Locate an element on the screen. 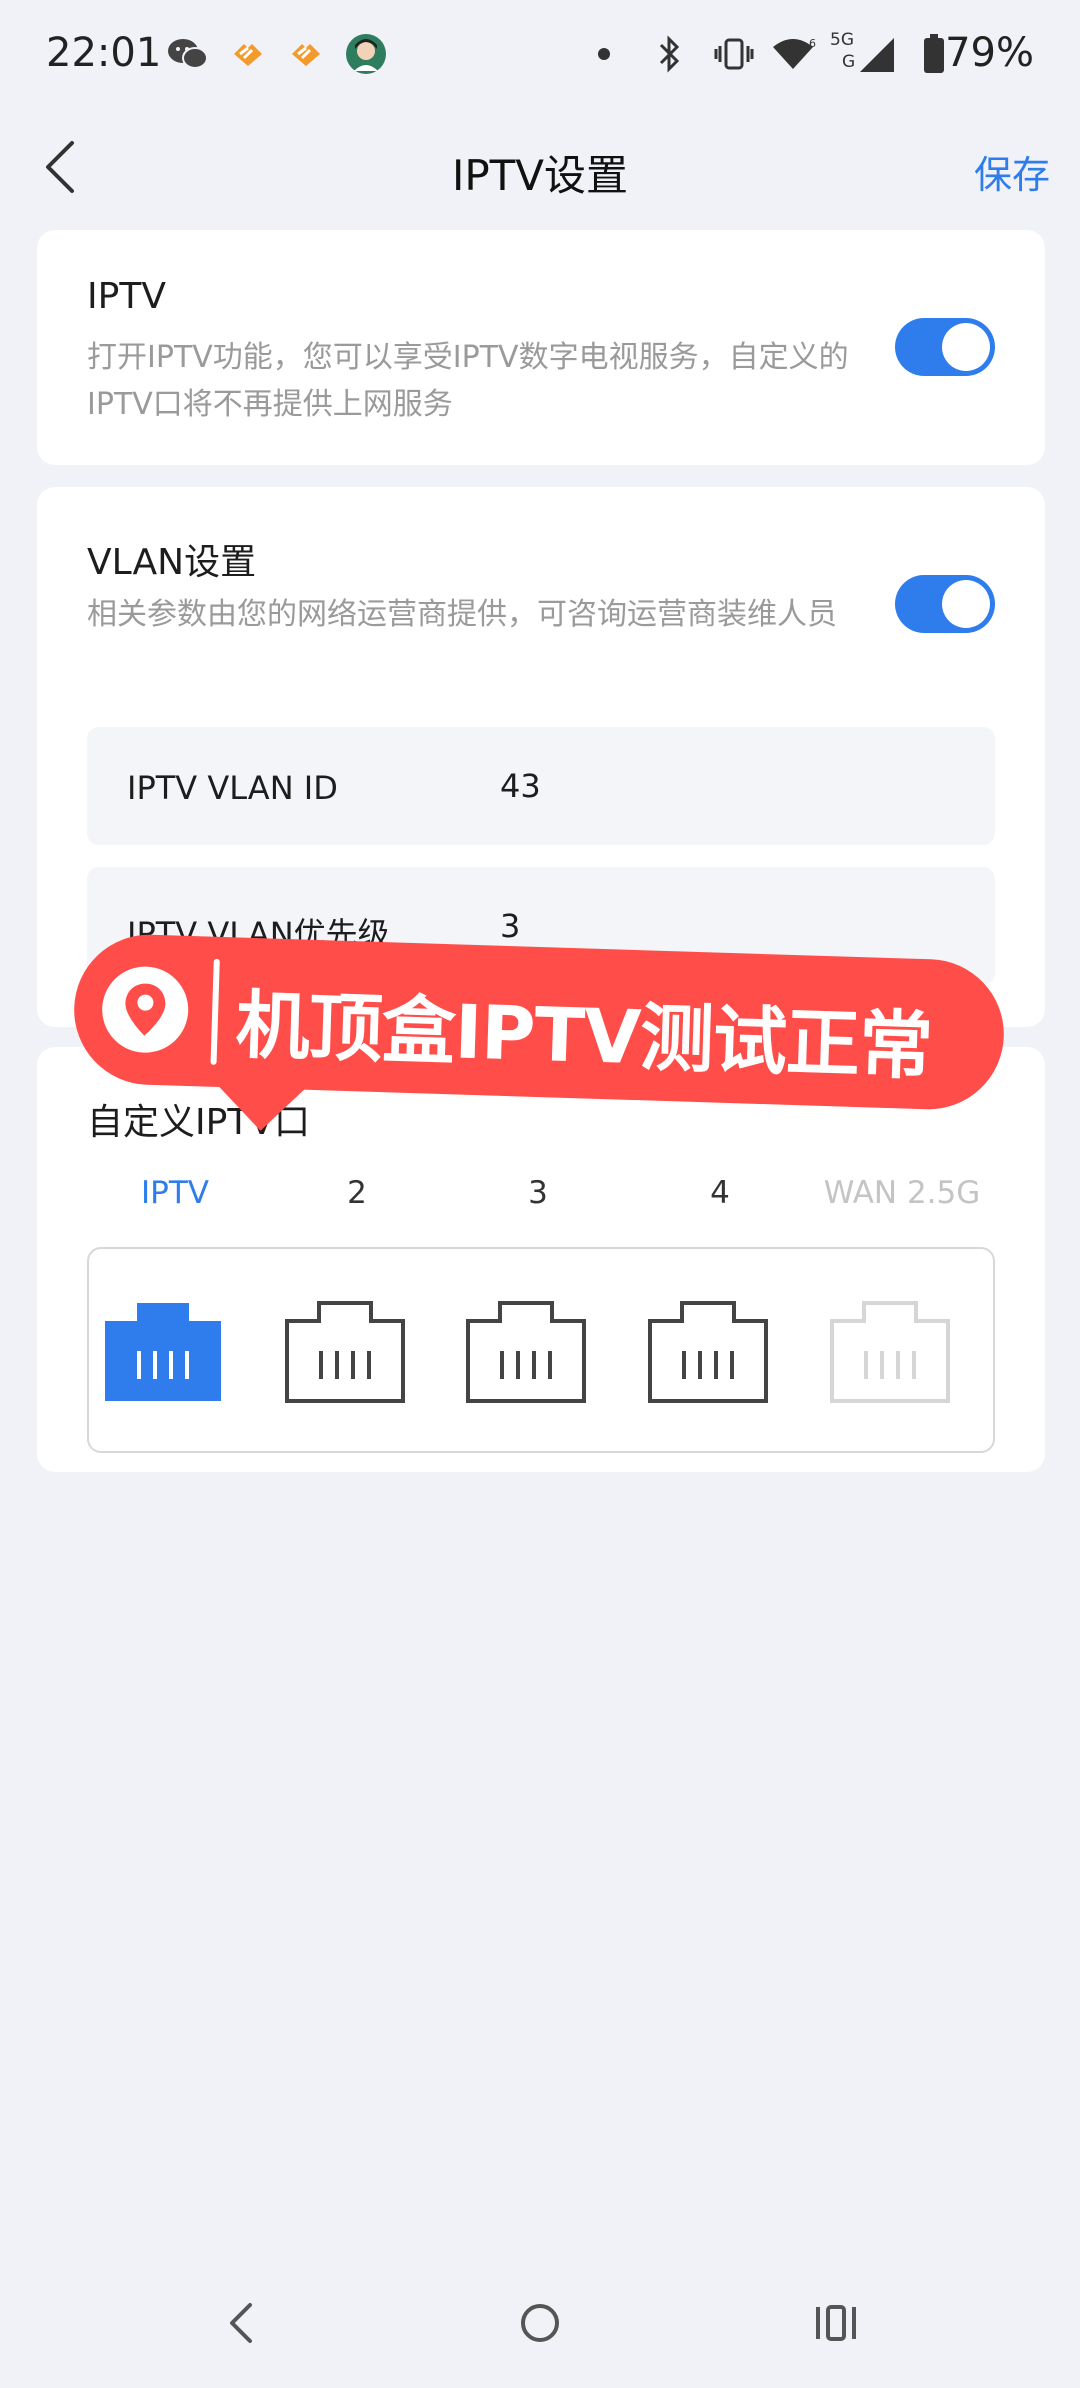 Image resolution: width=1080 pixels, height=2388 pixels. port-label-4: 4 is located at coordinates (720, 1193).